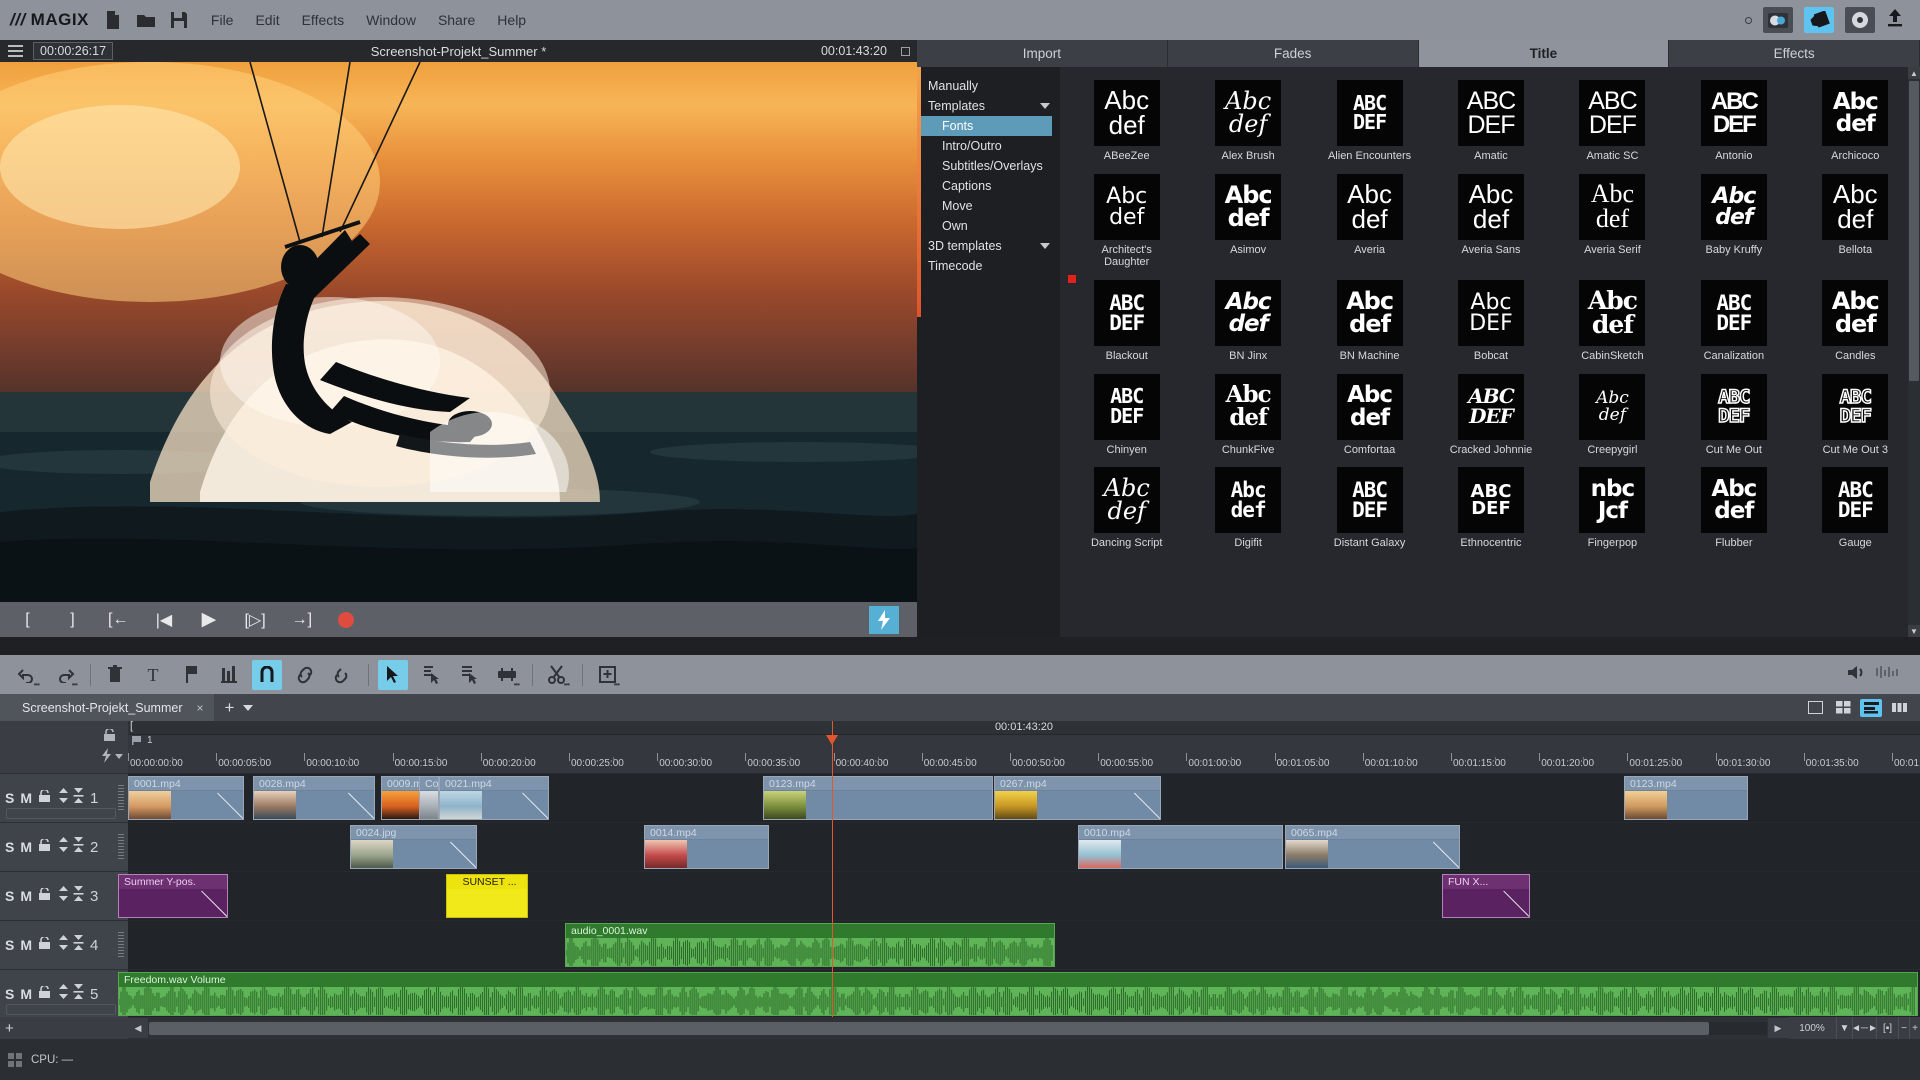  What do you see at coordinates (1126, 320) in the screenshot?
I see `font-template-item: ABC DEF Blackout` at bounding box center [1126, 320].